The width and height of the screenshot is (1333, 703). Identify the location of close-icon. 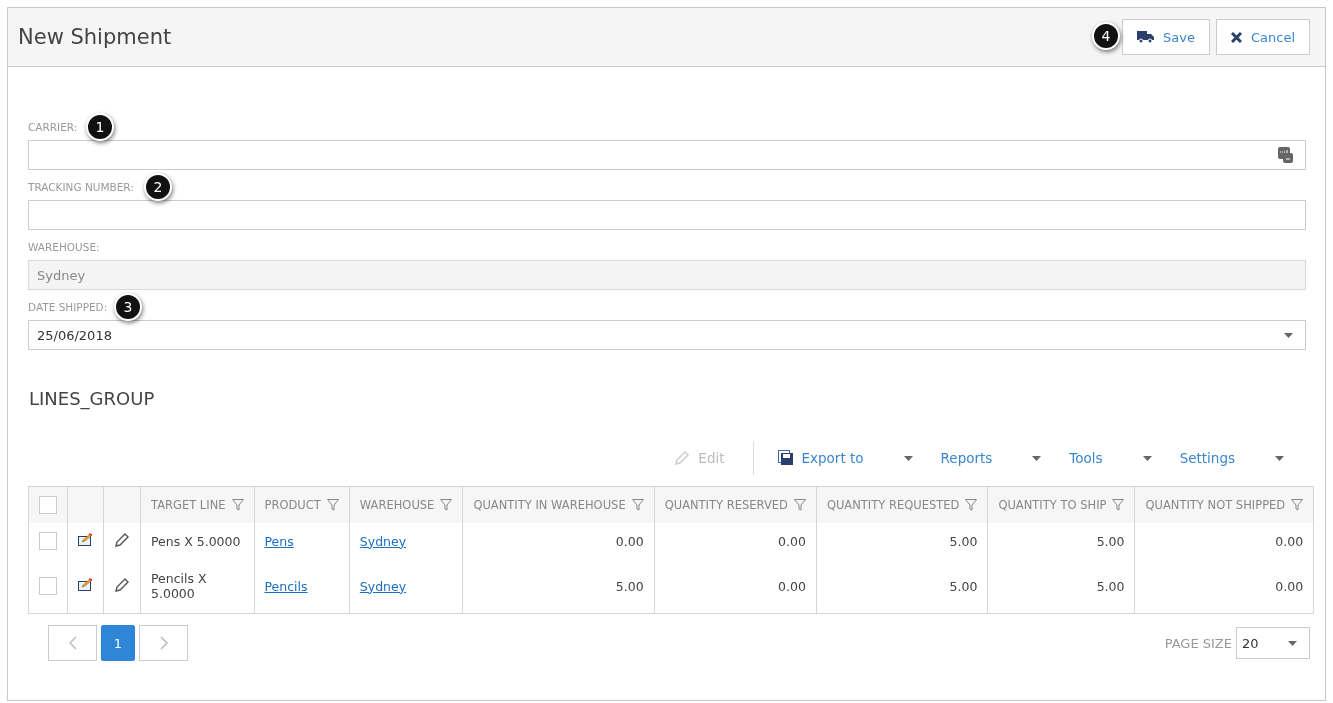
(1236, 37).